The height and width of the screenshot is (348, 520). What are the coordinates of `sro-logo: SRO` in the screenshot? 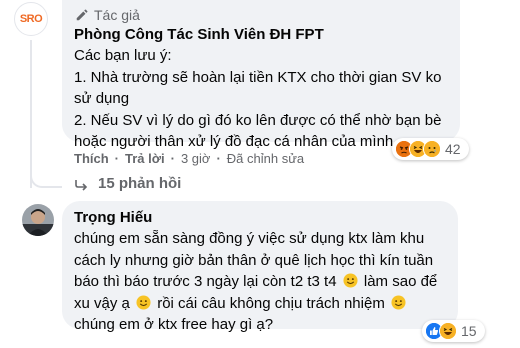 It's located at (31, 19).